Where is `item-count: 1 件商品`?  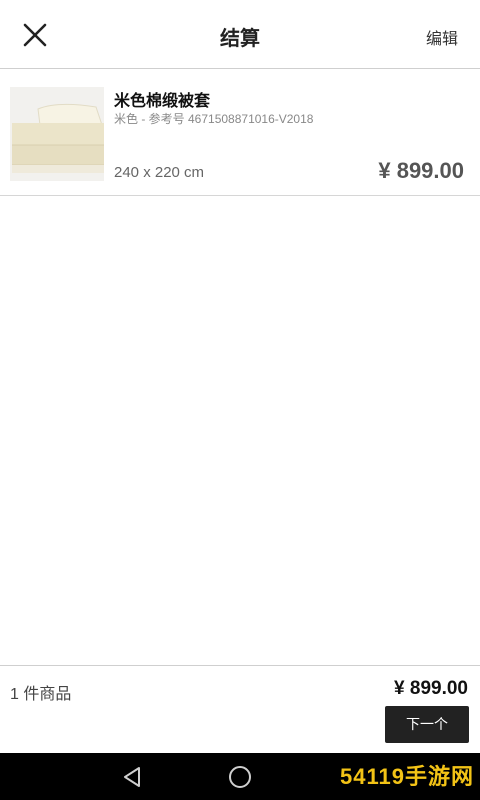
item-count: 1 件商品 is located at coordinates (41, 694).